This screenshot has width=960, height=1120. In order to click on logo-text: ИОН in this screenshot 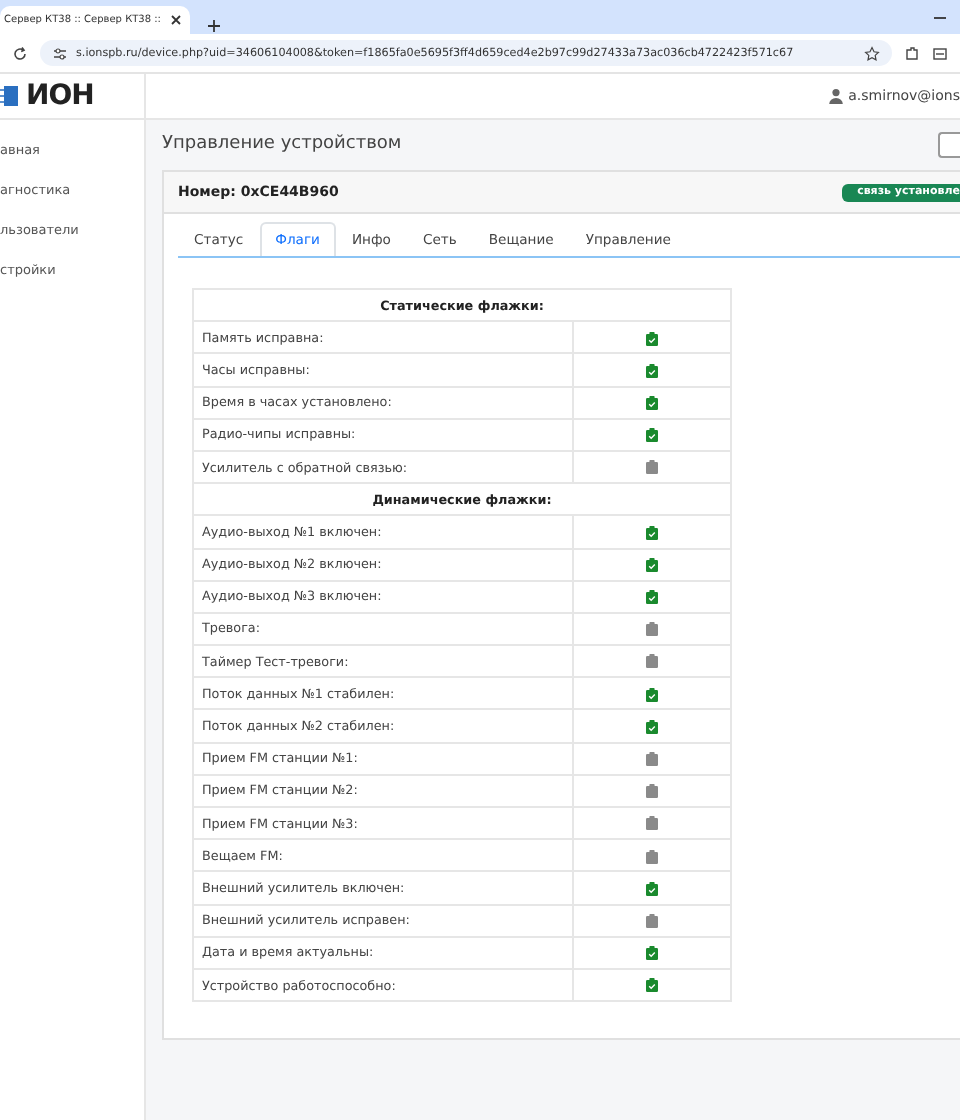, I will do `click(60, 96)`.